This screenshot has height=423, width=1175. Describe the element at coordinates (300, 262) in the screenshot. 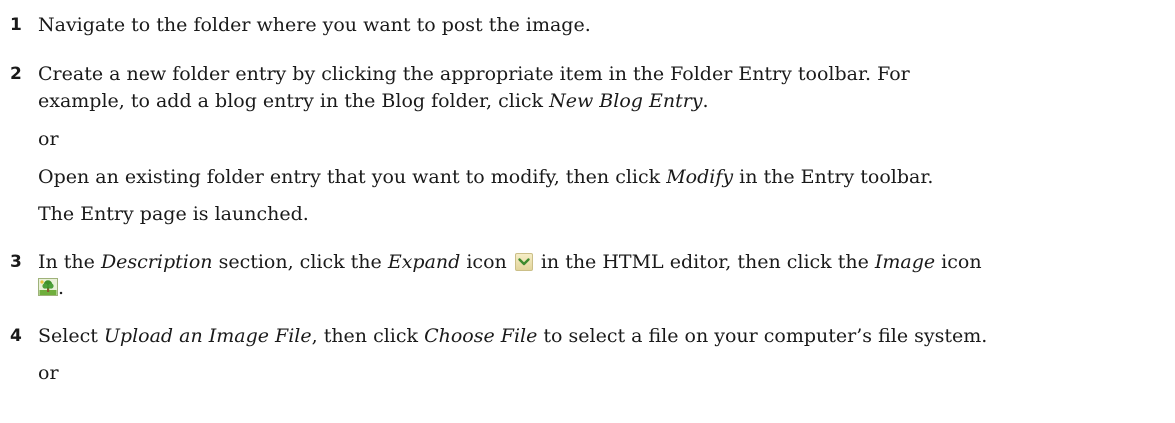

I see `step-3-text-b: section, click the` at that location.